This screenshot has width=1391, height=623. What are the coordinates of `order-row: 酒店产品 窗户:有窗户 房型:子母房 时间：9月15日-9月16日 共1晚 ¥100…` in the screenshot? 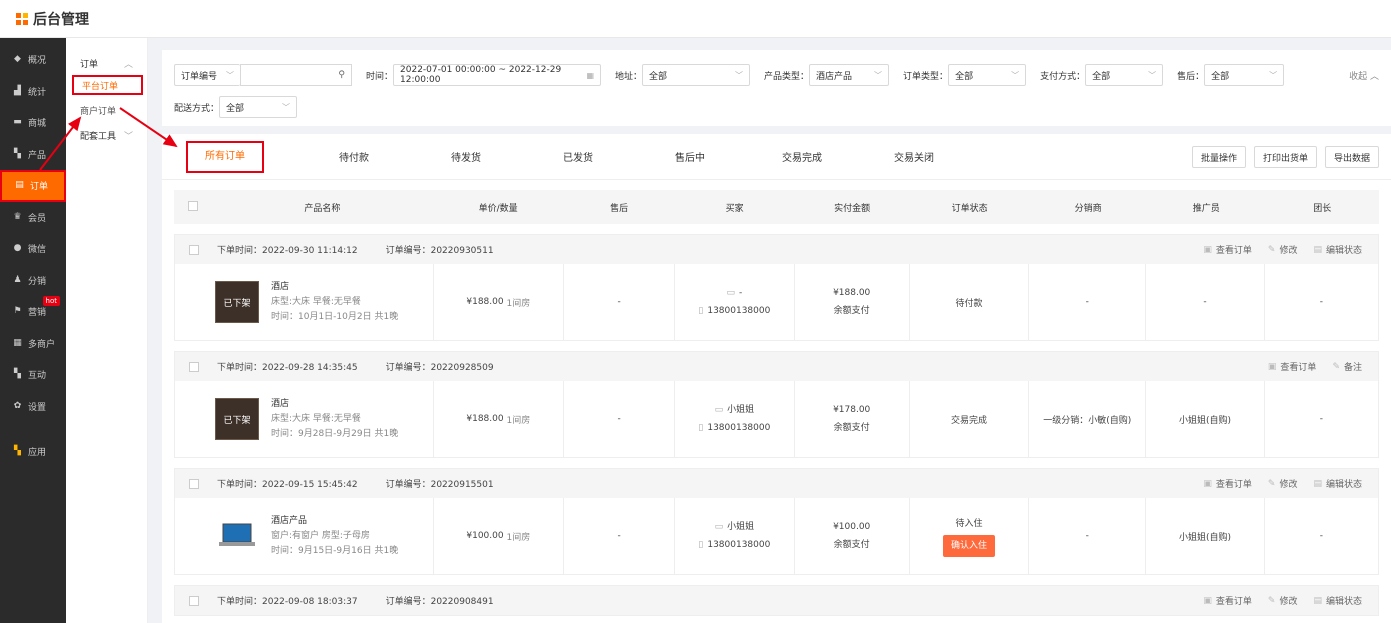 It's located at (776, 536).